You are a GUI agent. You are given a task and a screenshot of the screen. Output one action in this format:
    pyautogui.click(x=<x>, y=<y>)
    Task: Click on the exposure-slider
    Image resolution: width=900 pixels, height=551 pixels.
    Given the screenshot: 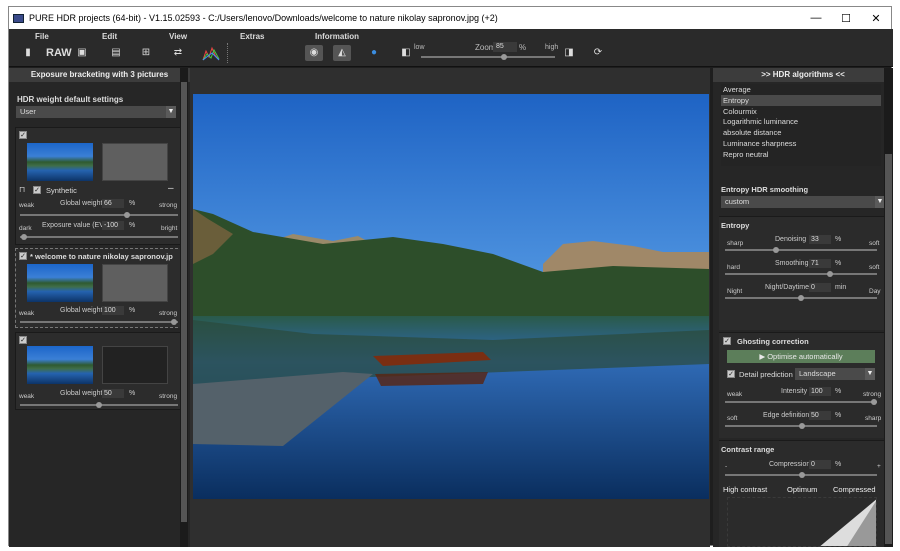 What is the action you would take?
    pyautogui.click(x=99, y=237)
    